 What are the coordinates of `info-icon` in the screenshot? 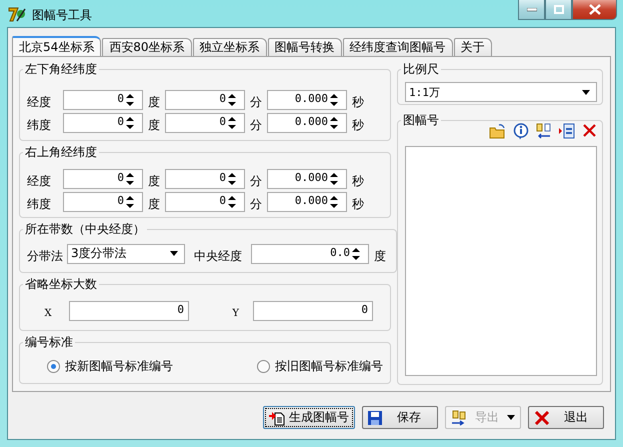 It's located at (521, 131).